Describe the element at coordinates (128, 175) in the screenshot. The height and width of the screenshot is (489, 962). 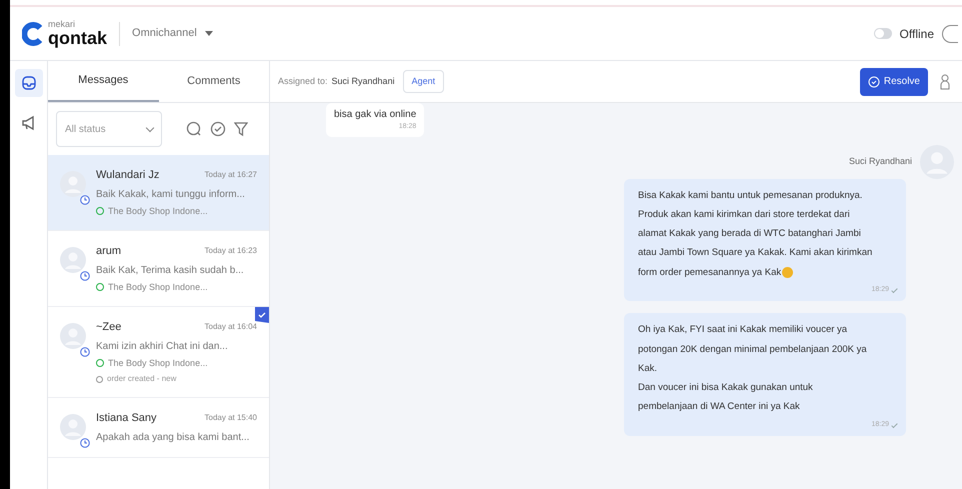
I see `contact-name: Wulandari Jz` at that location.